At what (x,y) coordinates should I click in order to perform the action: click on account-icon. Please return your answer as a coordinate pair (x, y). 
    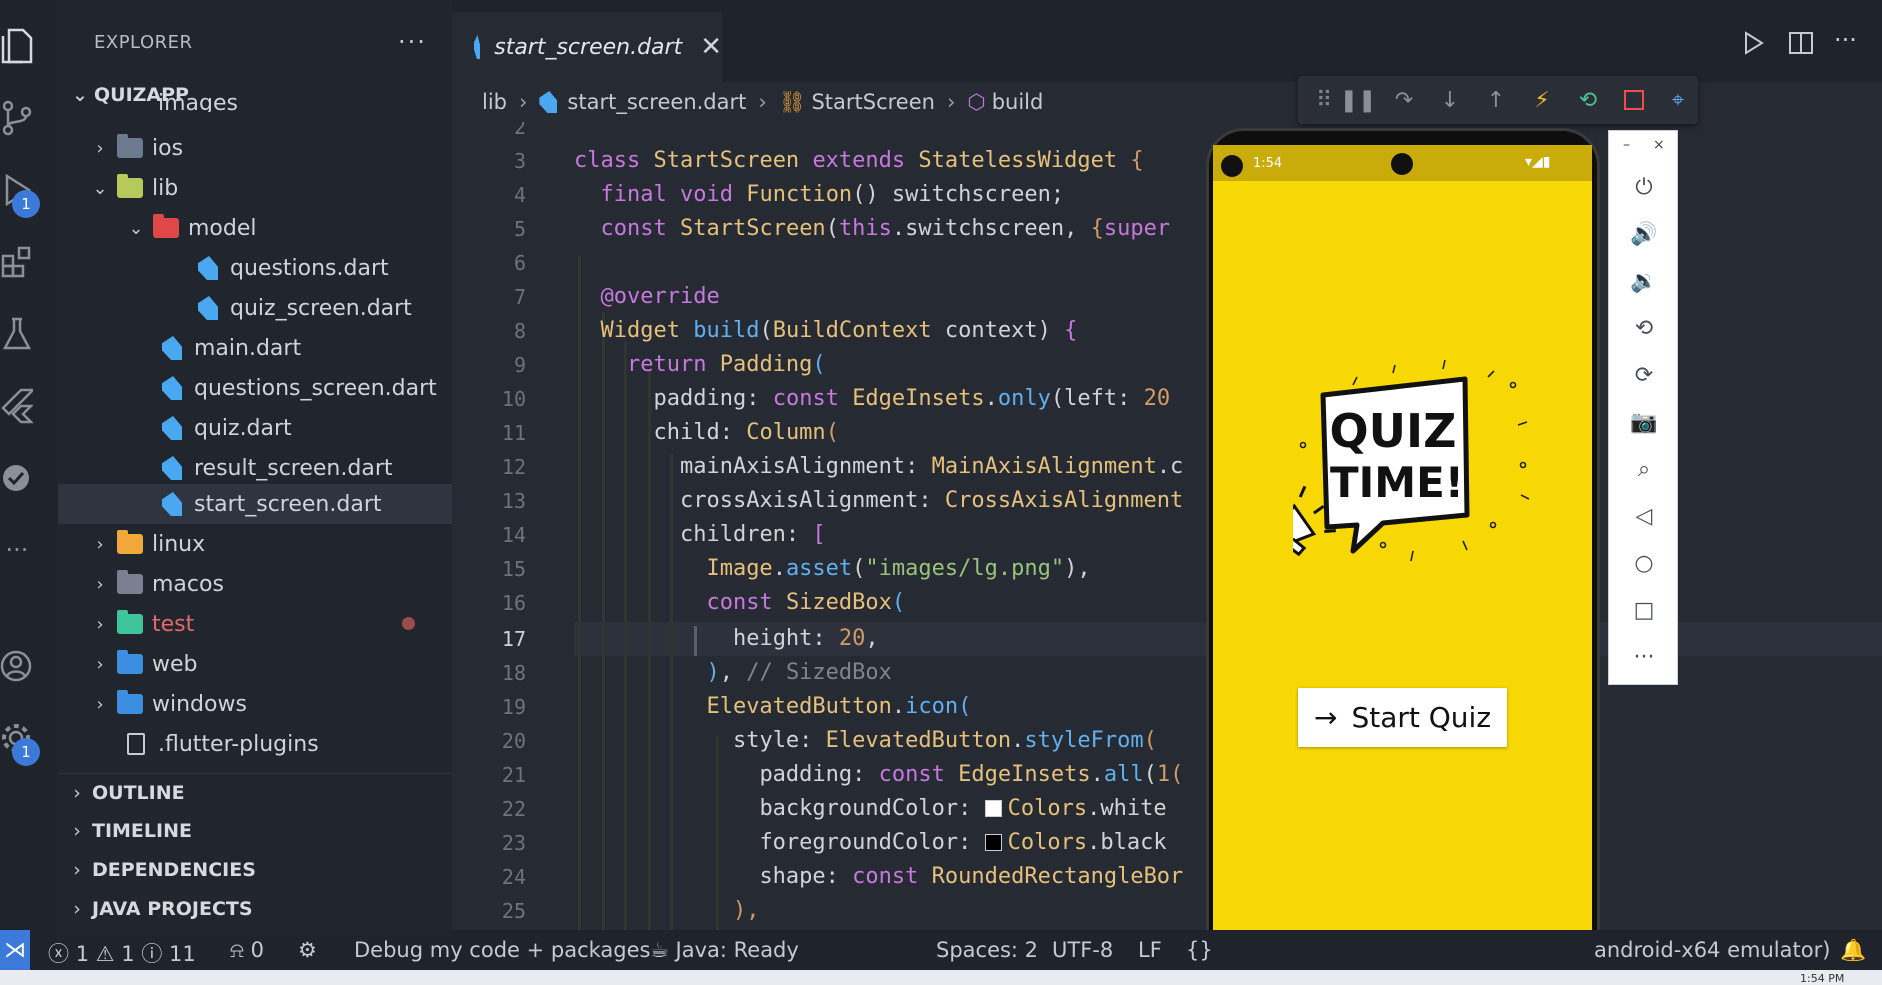
    Looking at the image, I should click on (17, 666).